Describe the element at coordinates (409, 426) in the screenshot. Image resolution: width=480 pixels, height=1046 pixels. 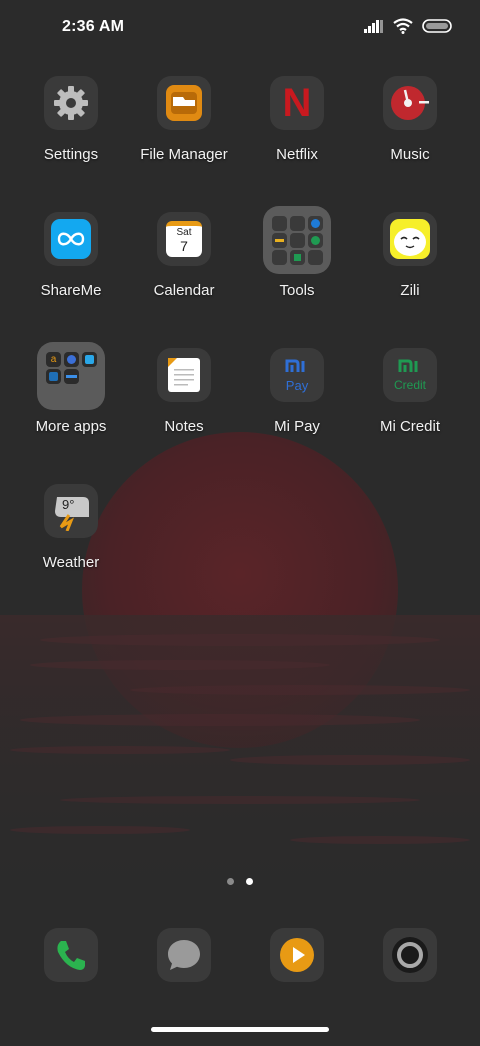
I see `app-label: Mi Credit` at that location.